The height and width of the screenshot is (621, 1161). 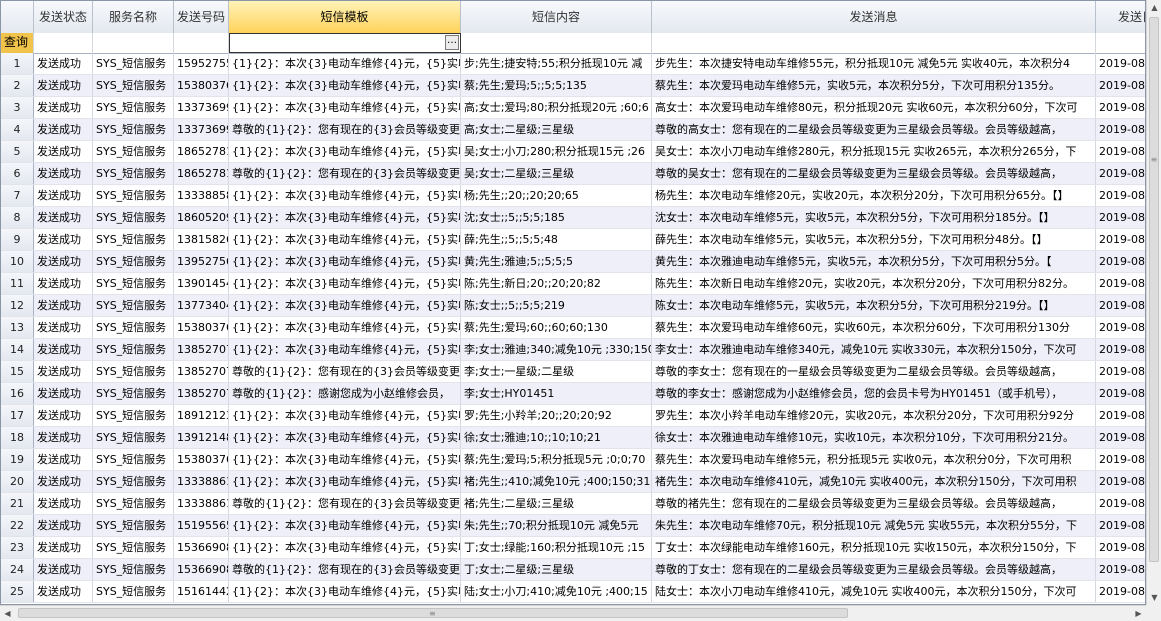 I want to click on cell-content: 陈;先生;新日;20;;20;20;82, so click(x=556, y=283).